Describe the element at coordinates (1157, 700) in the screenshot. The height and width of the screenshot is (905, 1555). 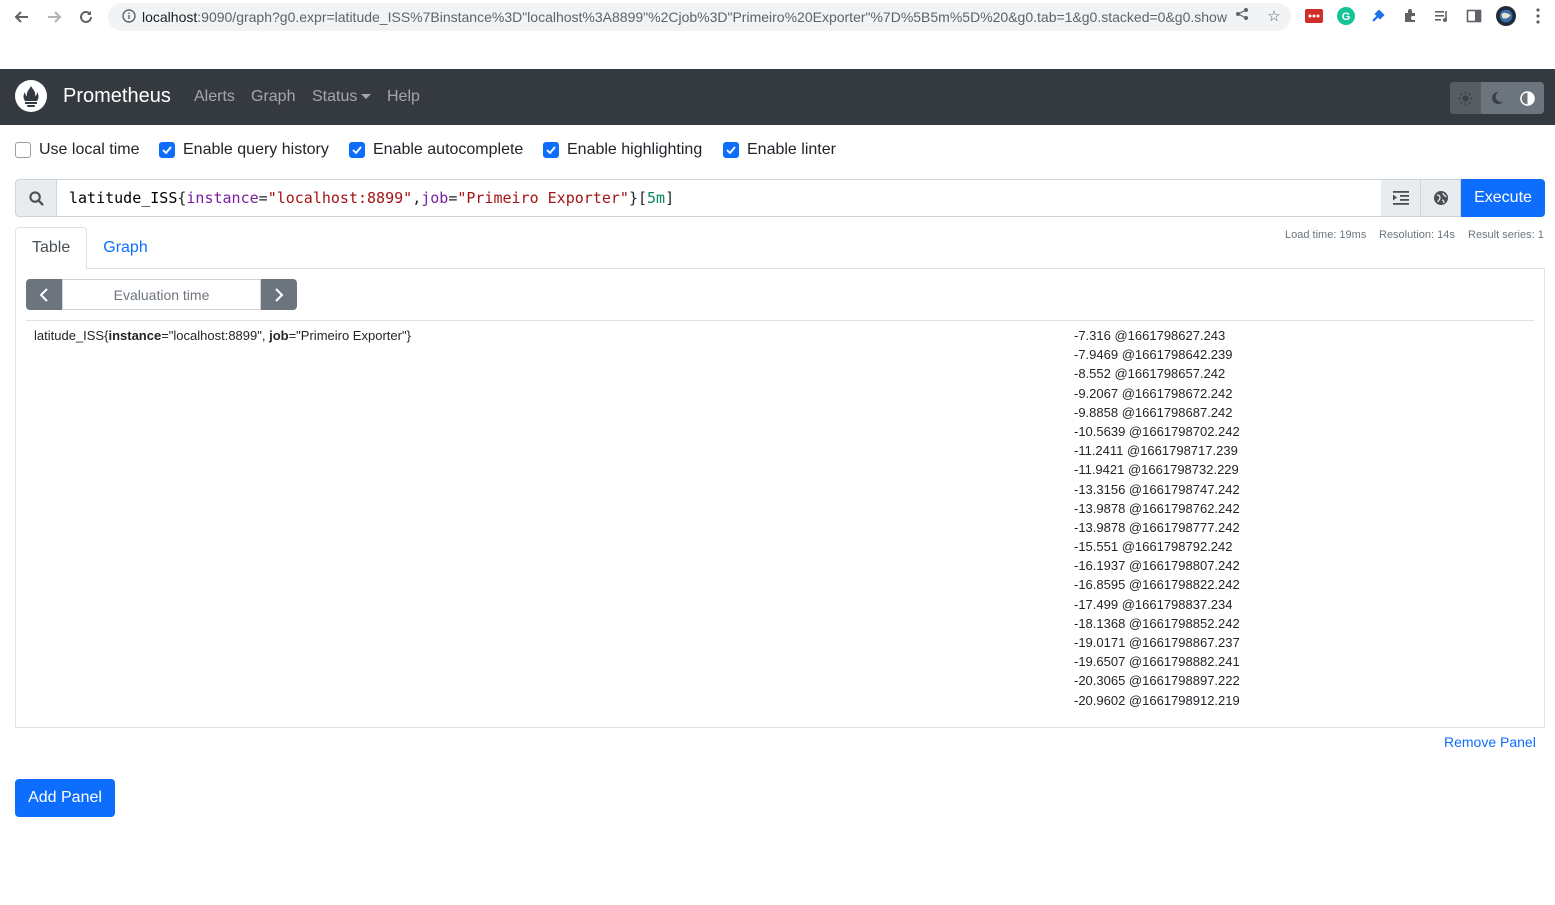
I see `value-row: -20.9602 @1661798912.219` at that location.